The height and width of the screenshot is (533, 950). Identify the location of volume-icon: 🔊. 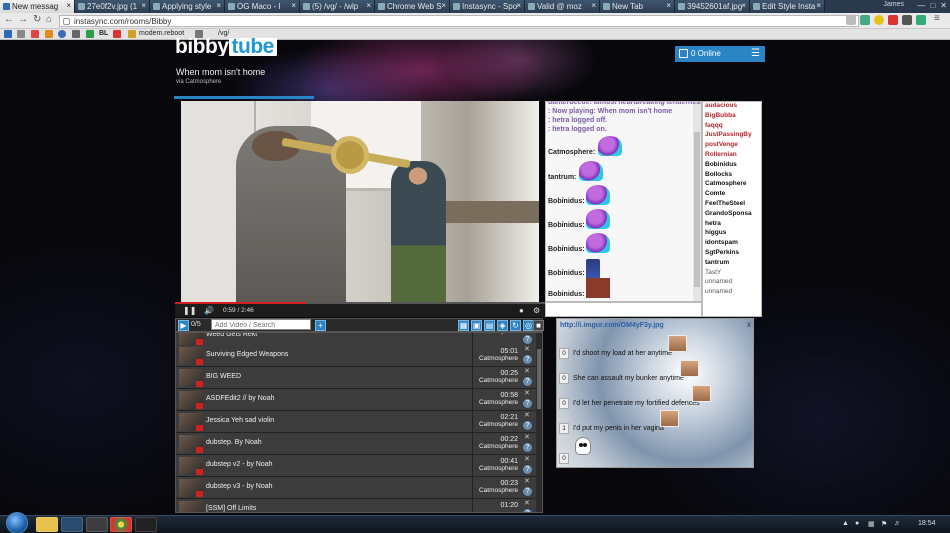
(209, 310).